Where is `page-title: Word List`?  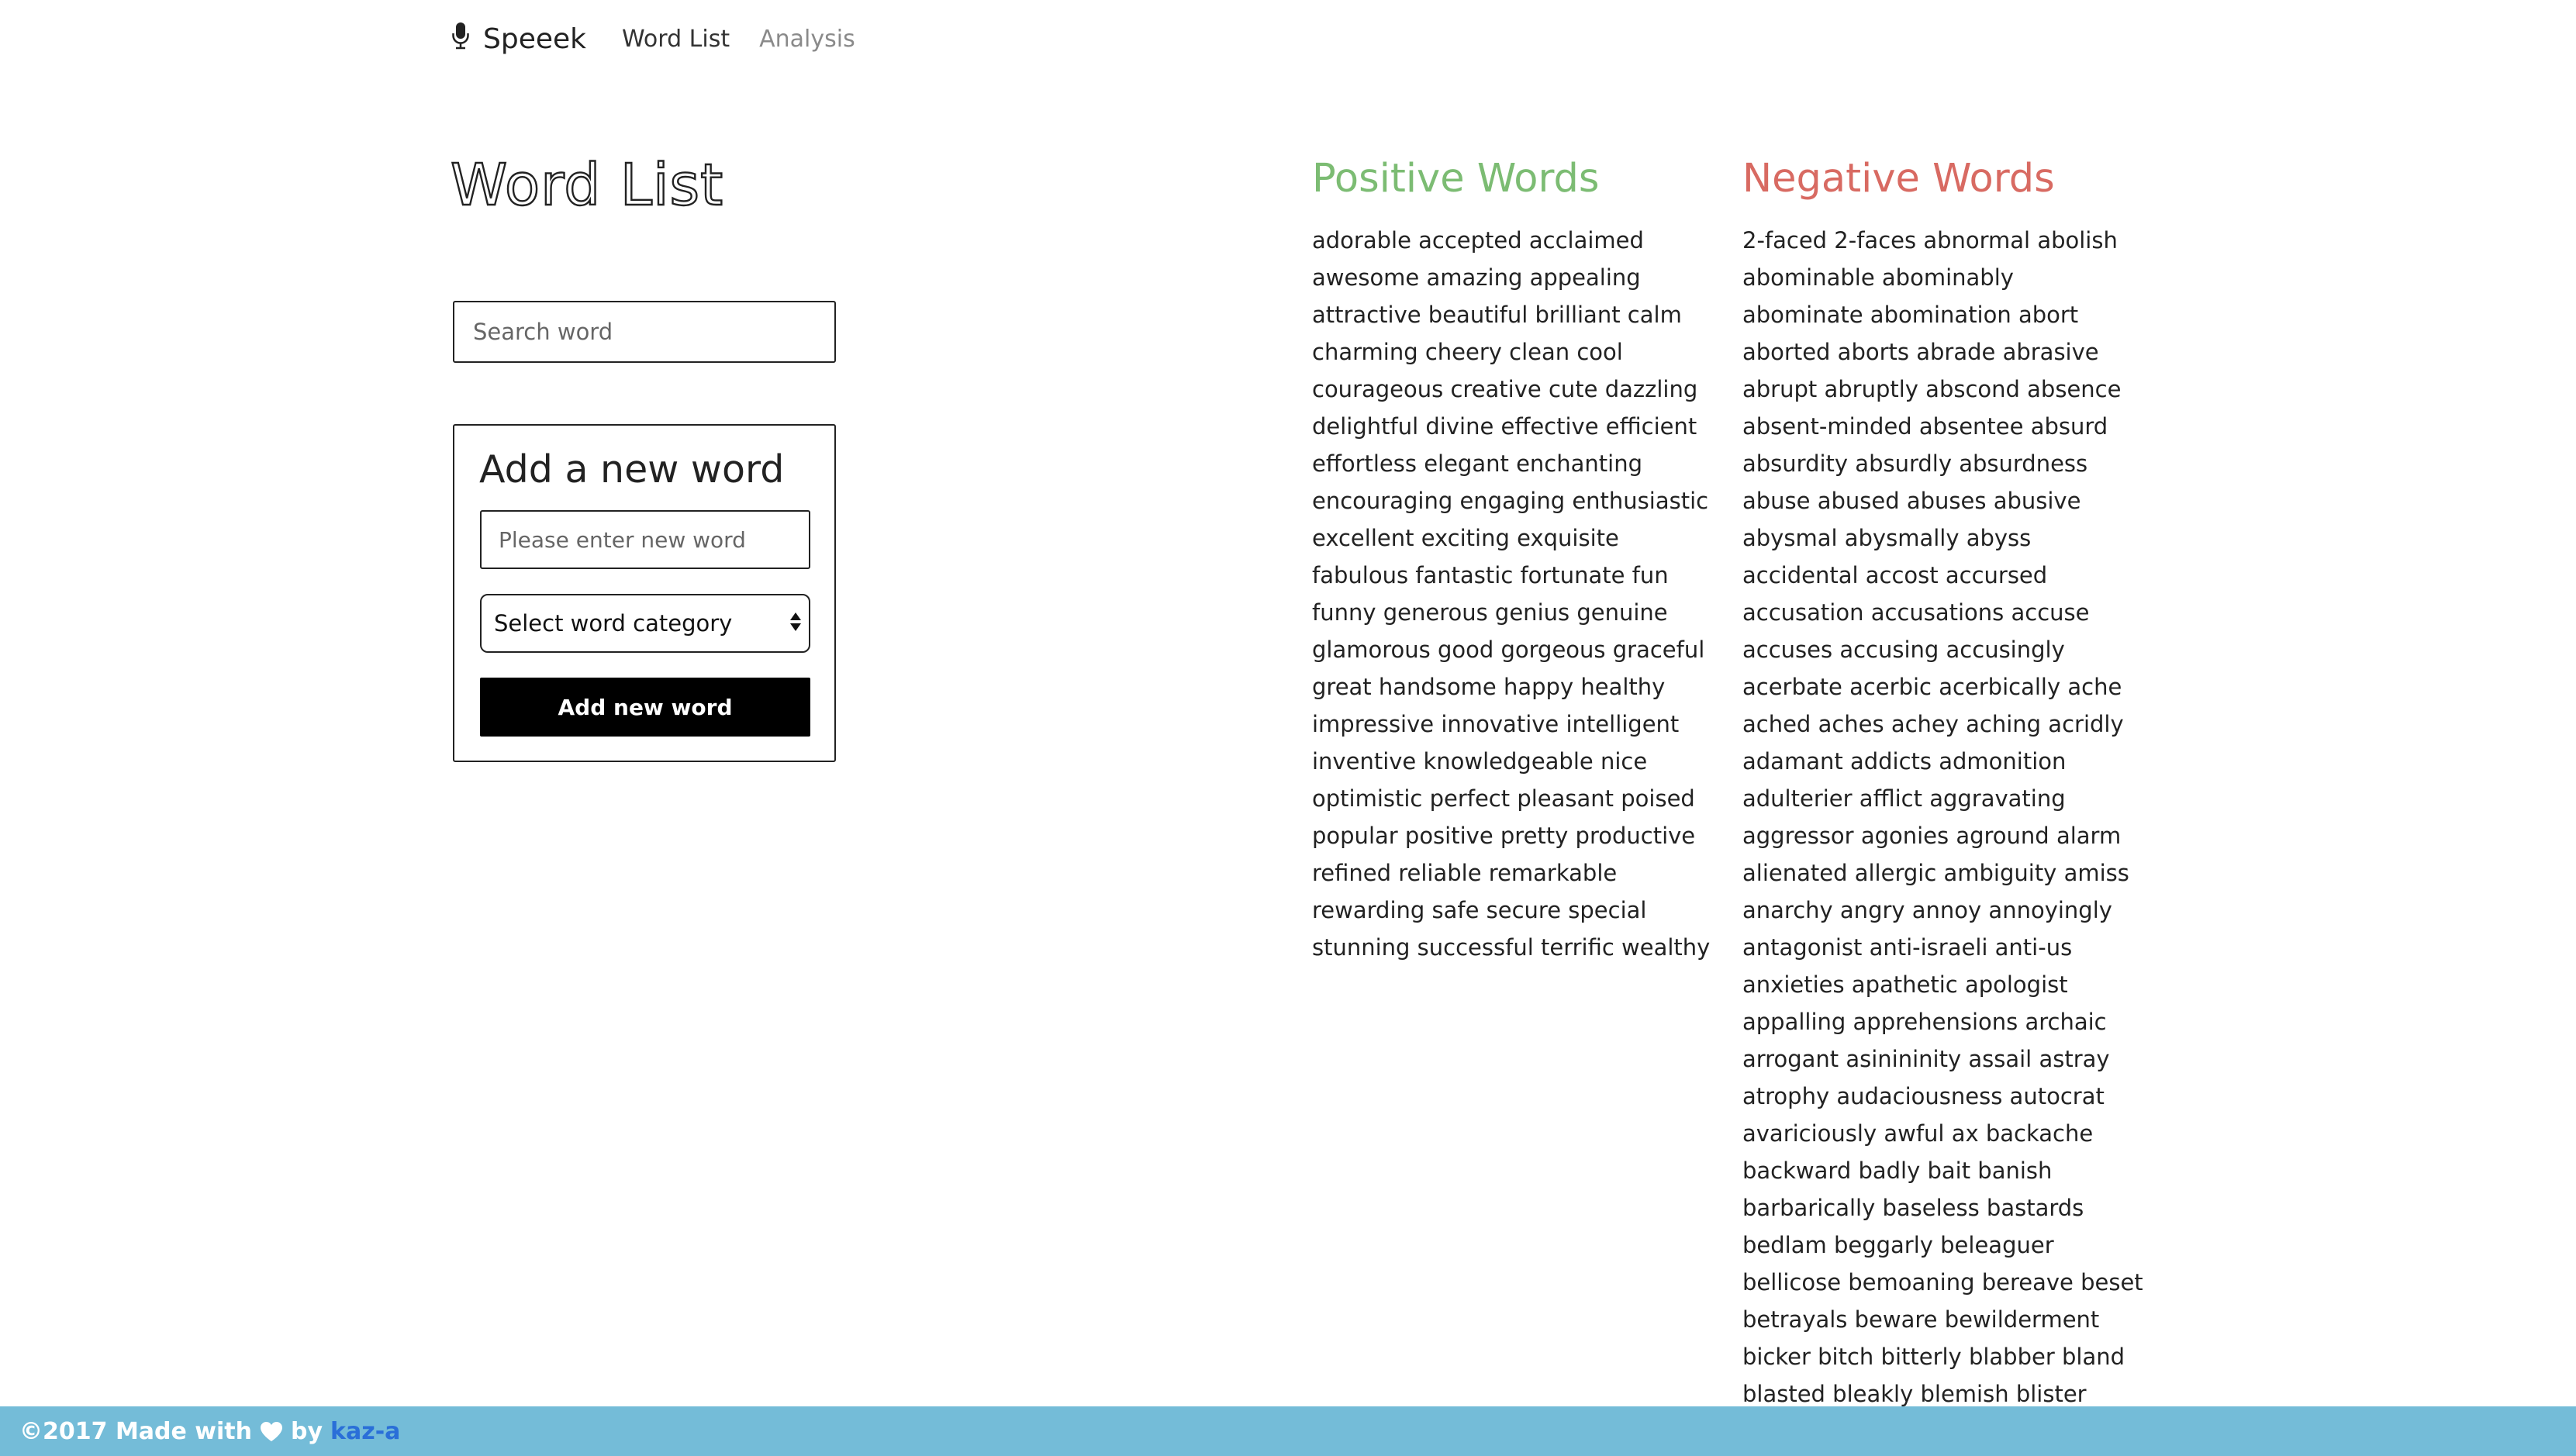
page-title: Word List is located at coordinates (587, 185).